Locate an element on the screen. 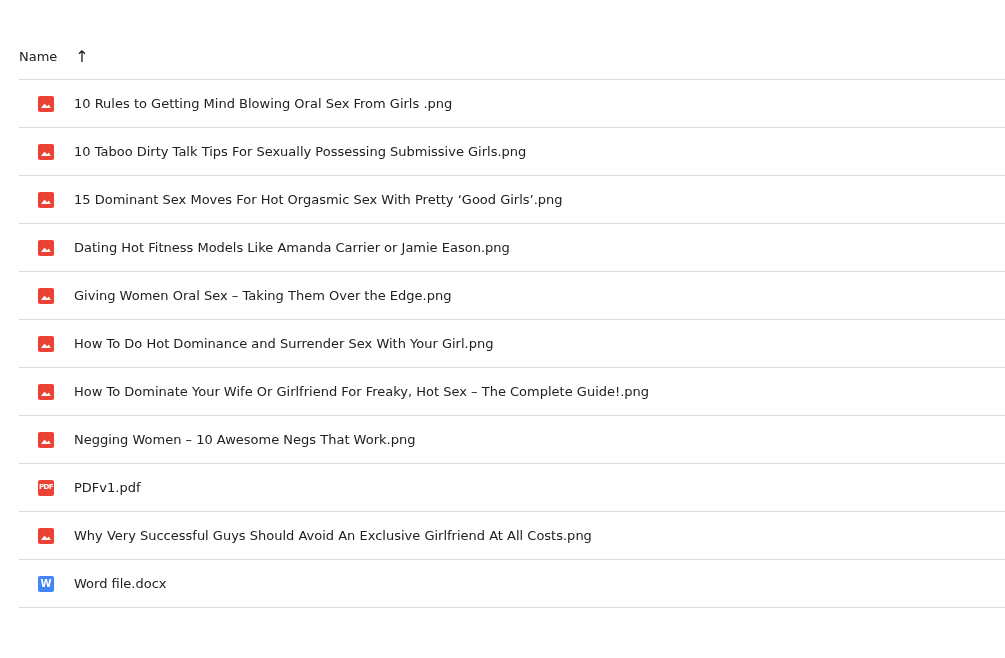 This screenshot has height=658, width=1005. file-name: Why Very Successful Guys Should Avoid An Exclusive Girlfriend At All Costs.png is located at coordinates (333, 535).